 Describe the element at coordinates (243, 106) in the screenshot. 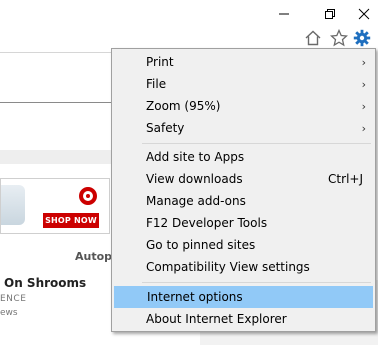

I see `menu-item-zoom: Zoom (95%) ›` at that location.